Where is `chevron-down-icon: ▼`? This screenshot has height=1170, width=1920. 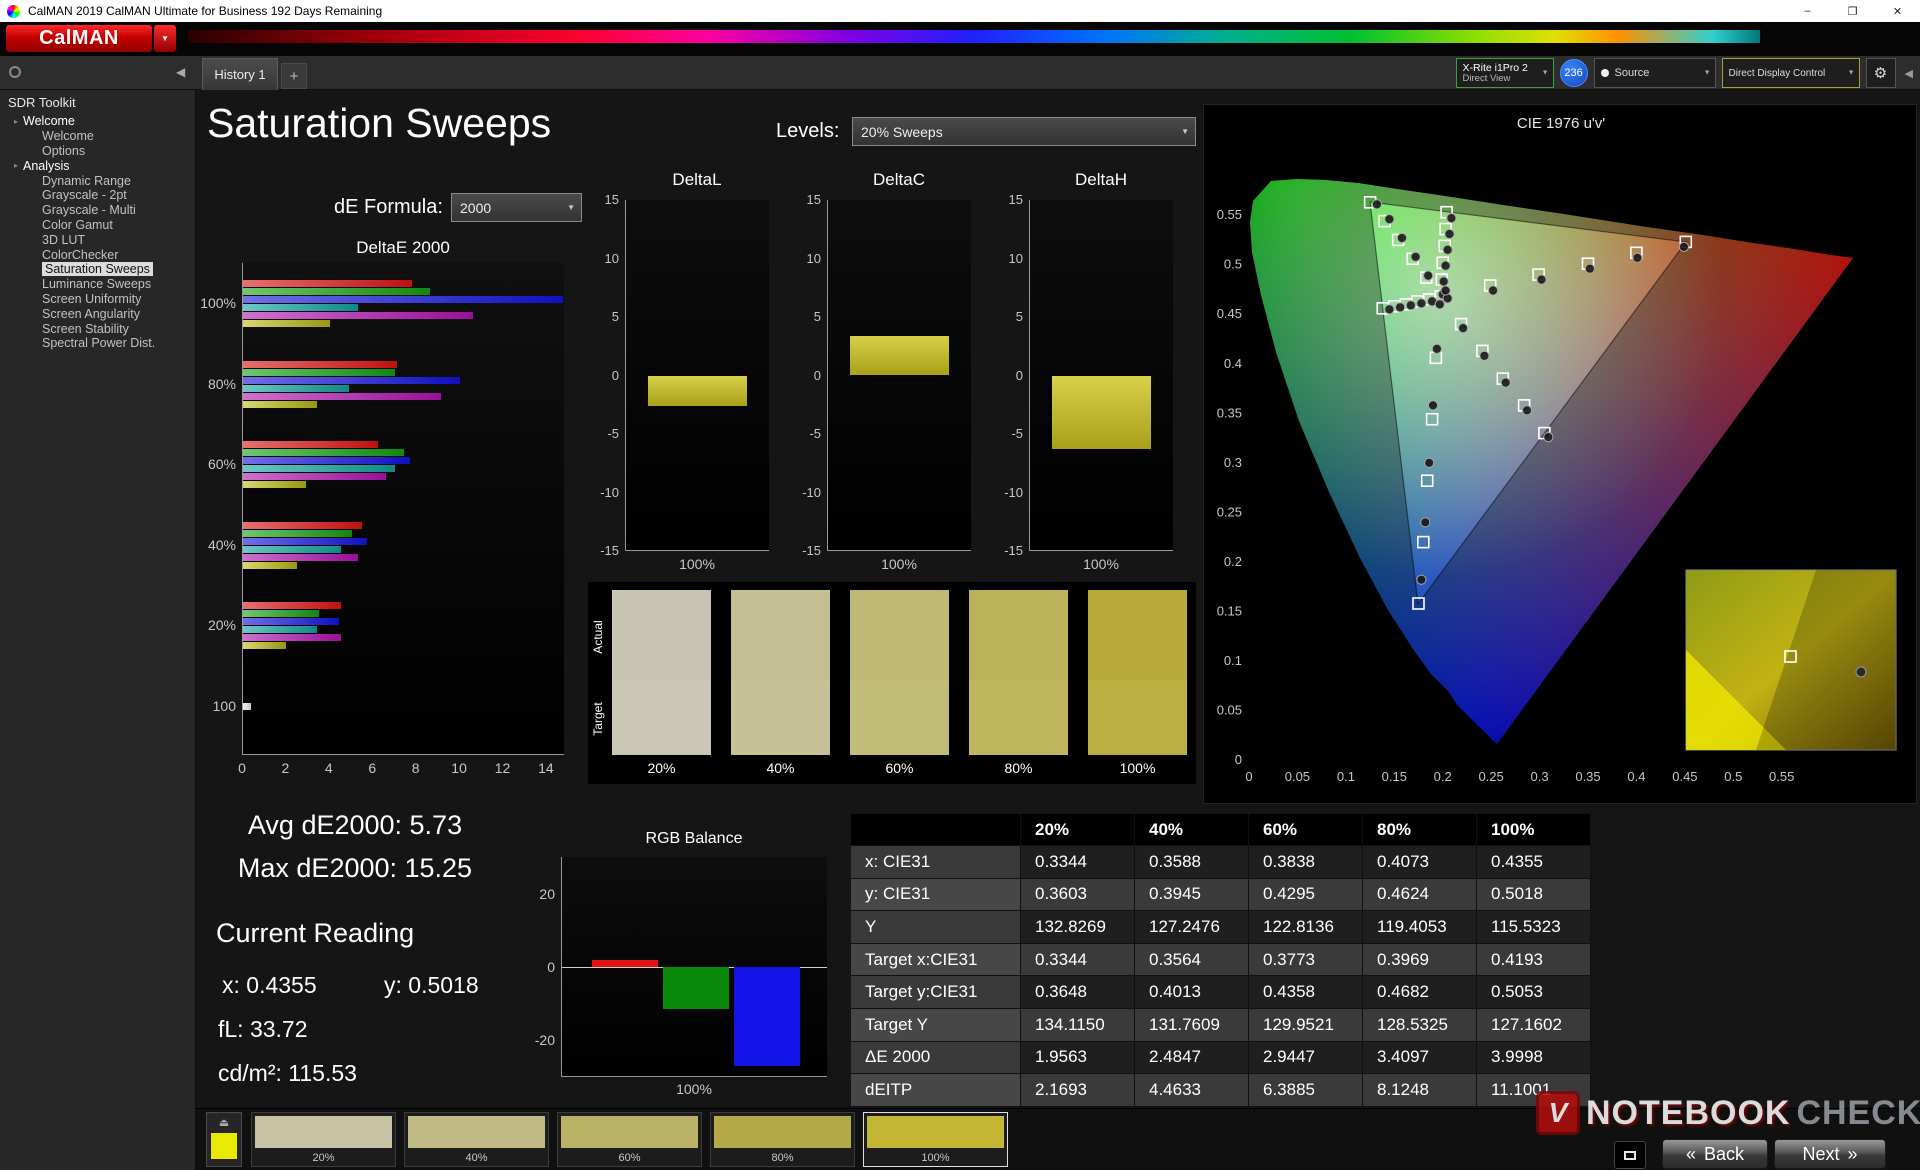
chevron-down-icon: ▼ is located at coordinates (1851, 73).